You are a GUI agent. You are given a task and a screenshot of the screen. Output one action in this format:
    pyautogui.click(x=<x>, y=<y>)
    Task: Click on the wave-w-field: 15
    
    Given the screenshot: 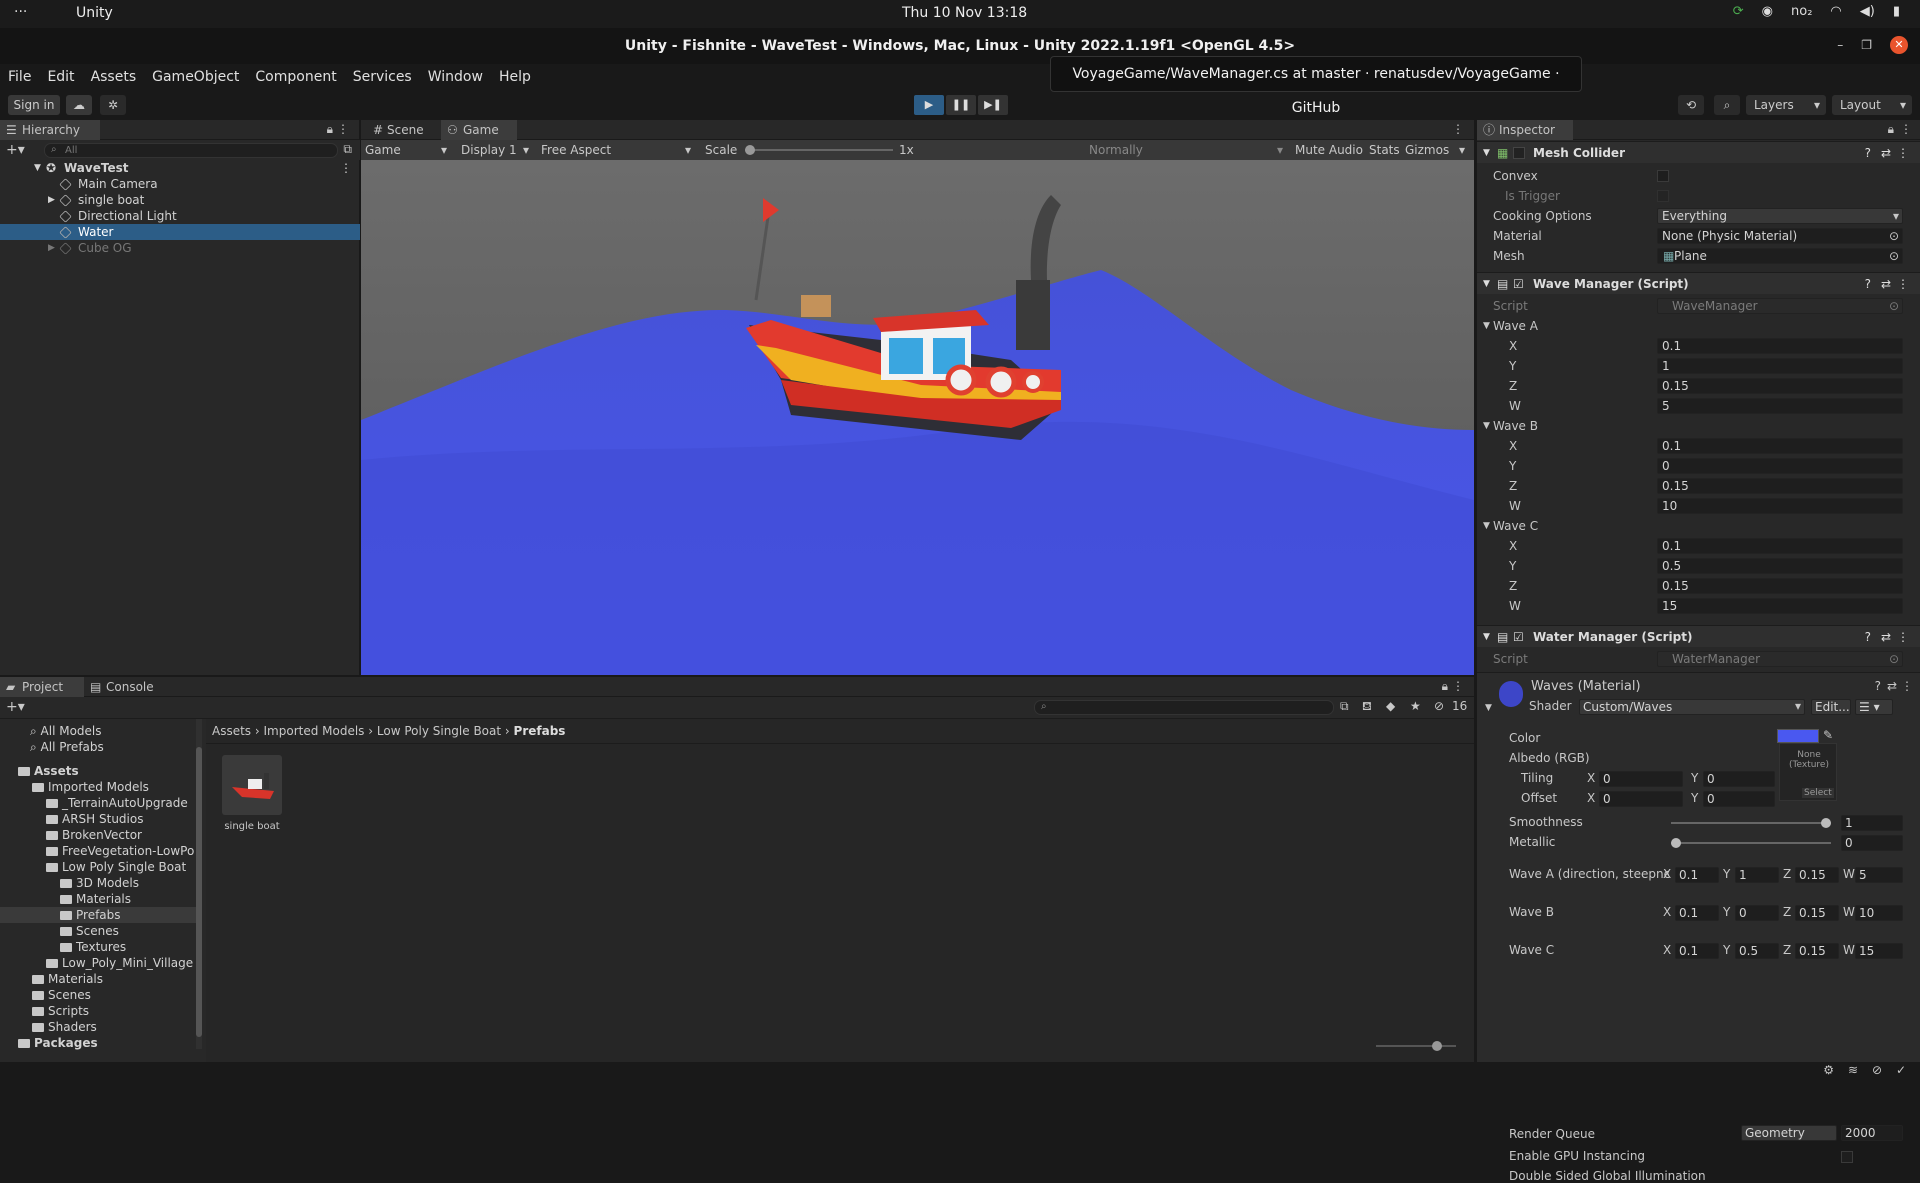 What is the action you would take?
    pyautogui.click(x=1780, y=606)
    